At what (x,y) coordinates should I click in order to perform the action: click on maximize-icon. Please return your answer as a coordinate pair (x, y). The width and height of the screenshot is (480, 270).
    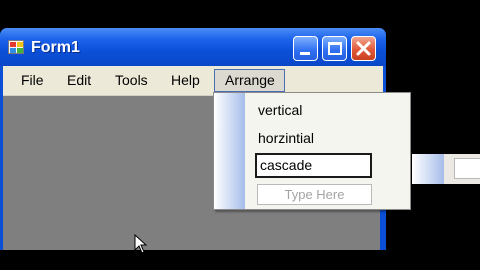
    Looking at the image, I should click on (335, 48).